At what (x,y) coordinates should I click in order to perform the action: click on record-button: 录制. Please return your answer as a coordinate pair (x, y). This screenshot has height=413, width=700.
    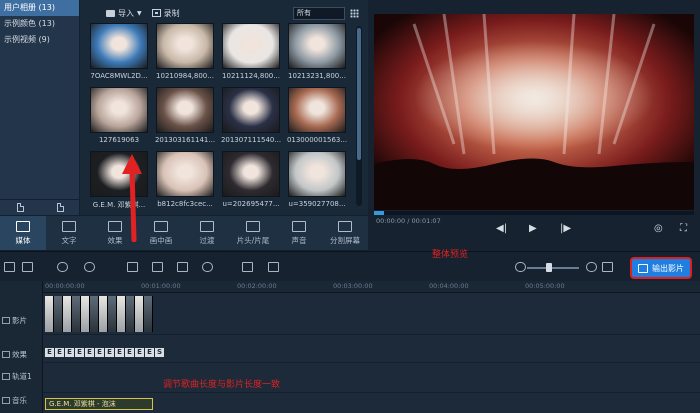
    Looking at the image, I should click on (165, 13).